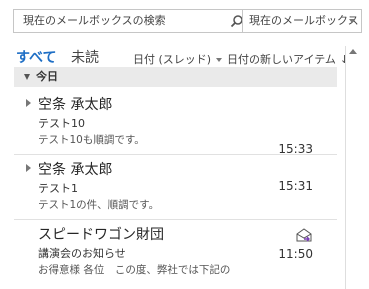 This screenshot has height=289, width=369. I want to click on mailbox-scope-label: 現在のメールボックス, so click(304, 20).